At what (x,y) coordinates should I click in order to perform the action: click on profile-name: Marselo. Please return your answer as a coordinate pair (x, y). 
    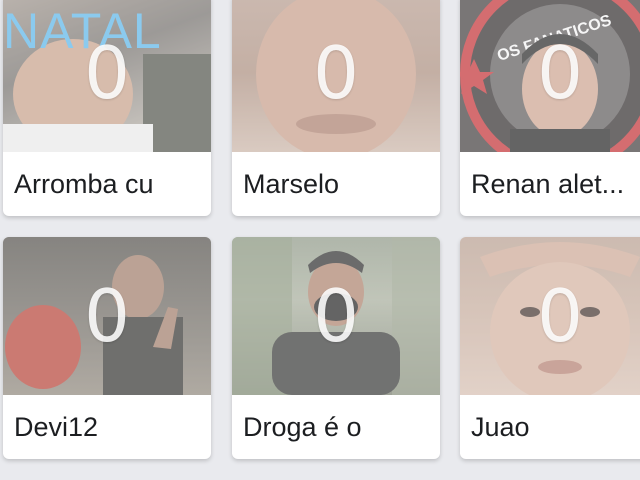
    Looking at the image, I should click on (291, 184).